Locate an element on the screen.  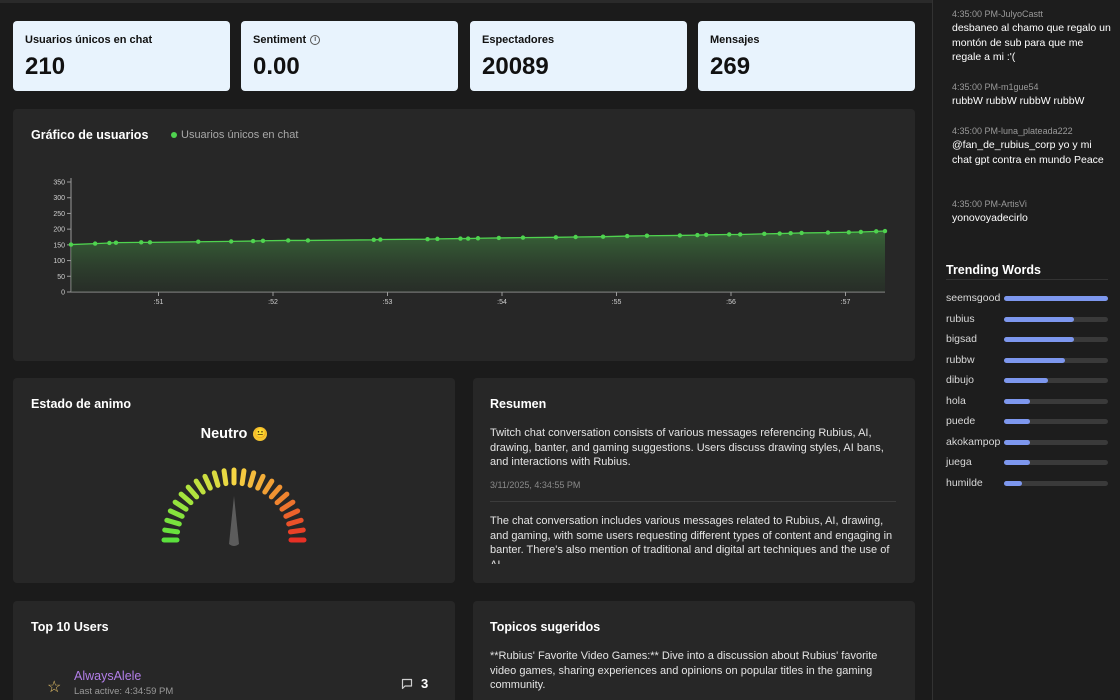
chat-message-meta: 4:35:00 PM-ArtisVi is located at coordinates (989, 204).